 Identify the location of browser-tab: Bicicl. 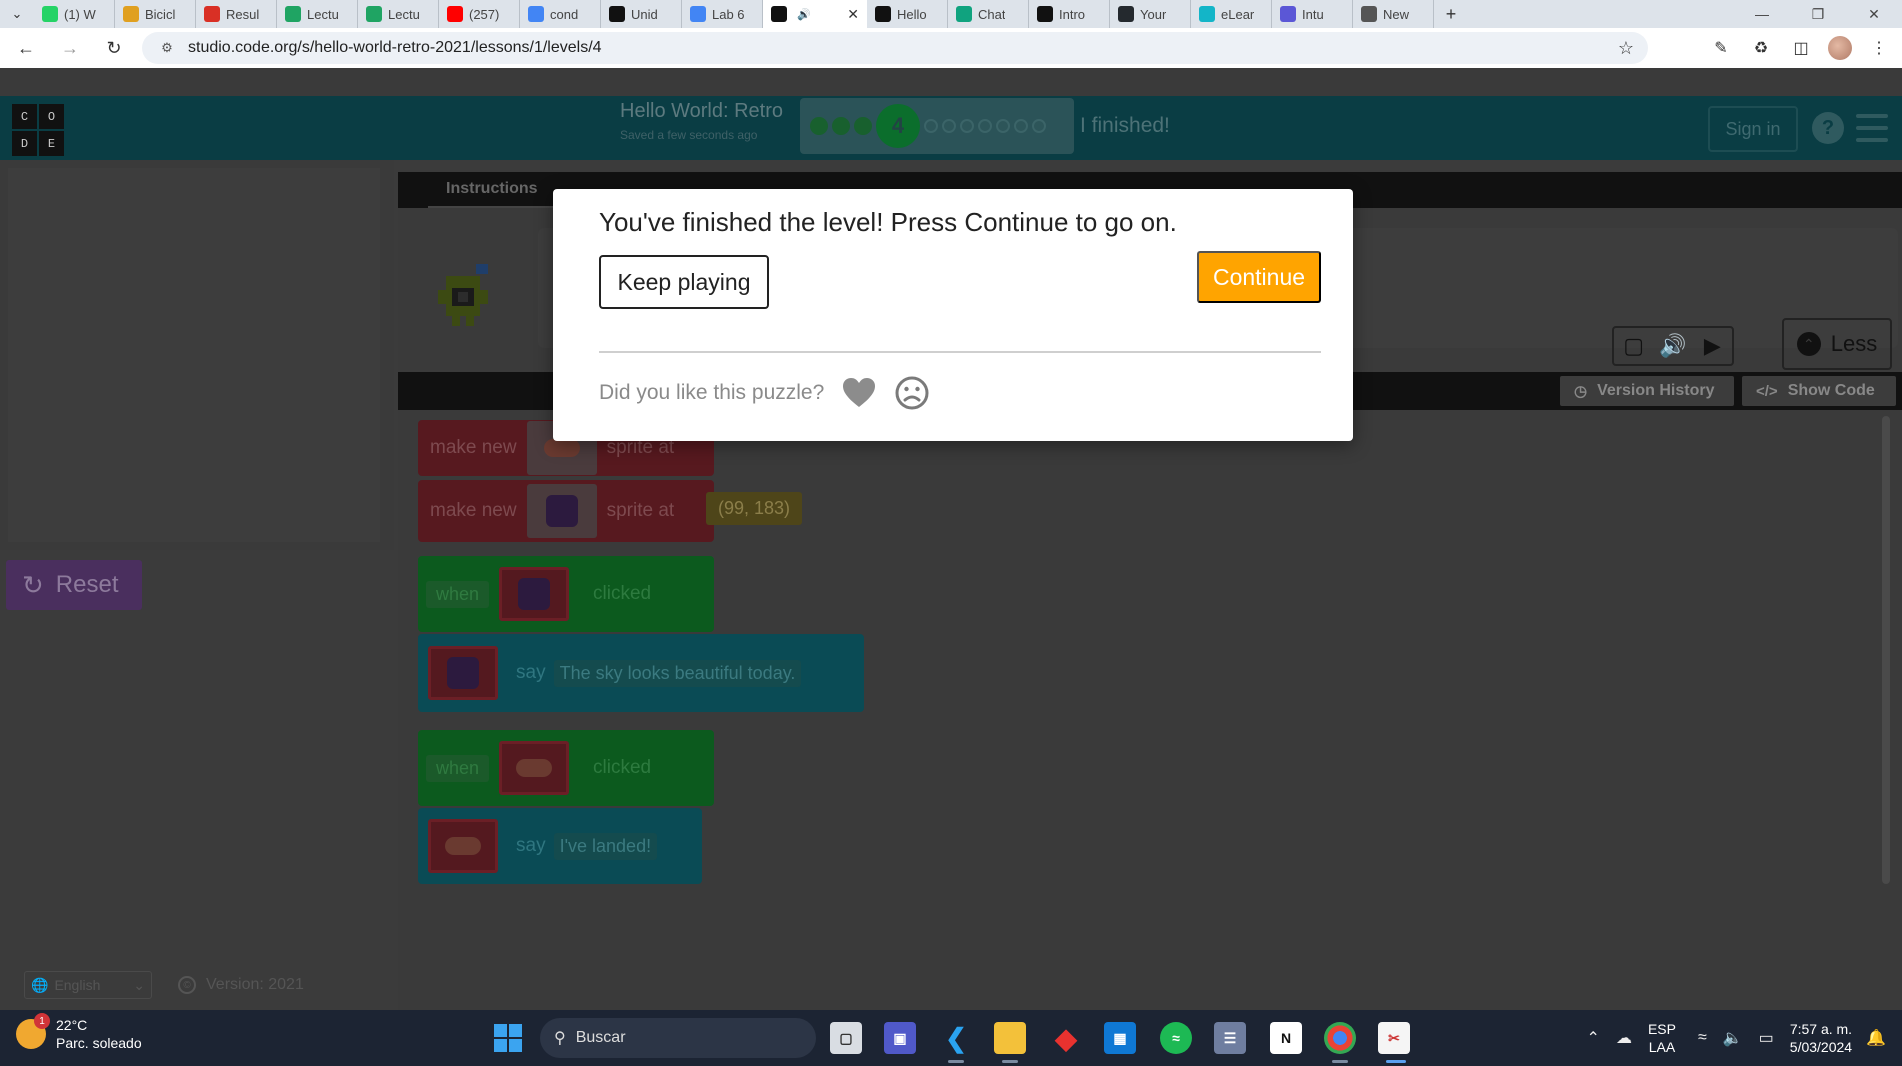
(155, 14).